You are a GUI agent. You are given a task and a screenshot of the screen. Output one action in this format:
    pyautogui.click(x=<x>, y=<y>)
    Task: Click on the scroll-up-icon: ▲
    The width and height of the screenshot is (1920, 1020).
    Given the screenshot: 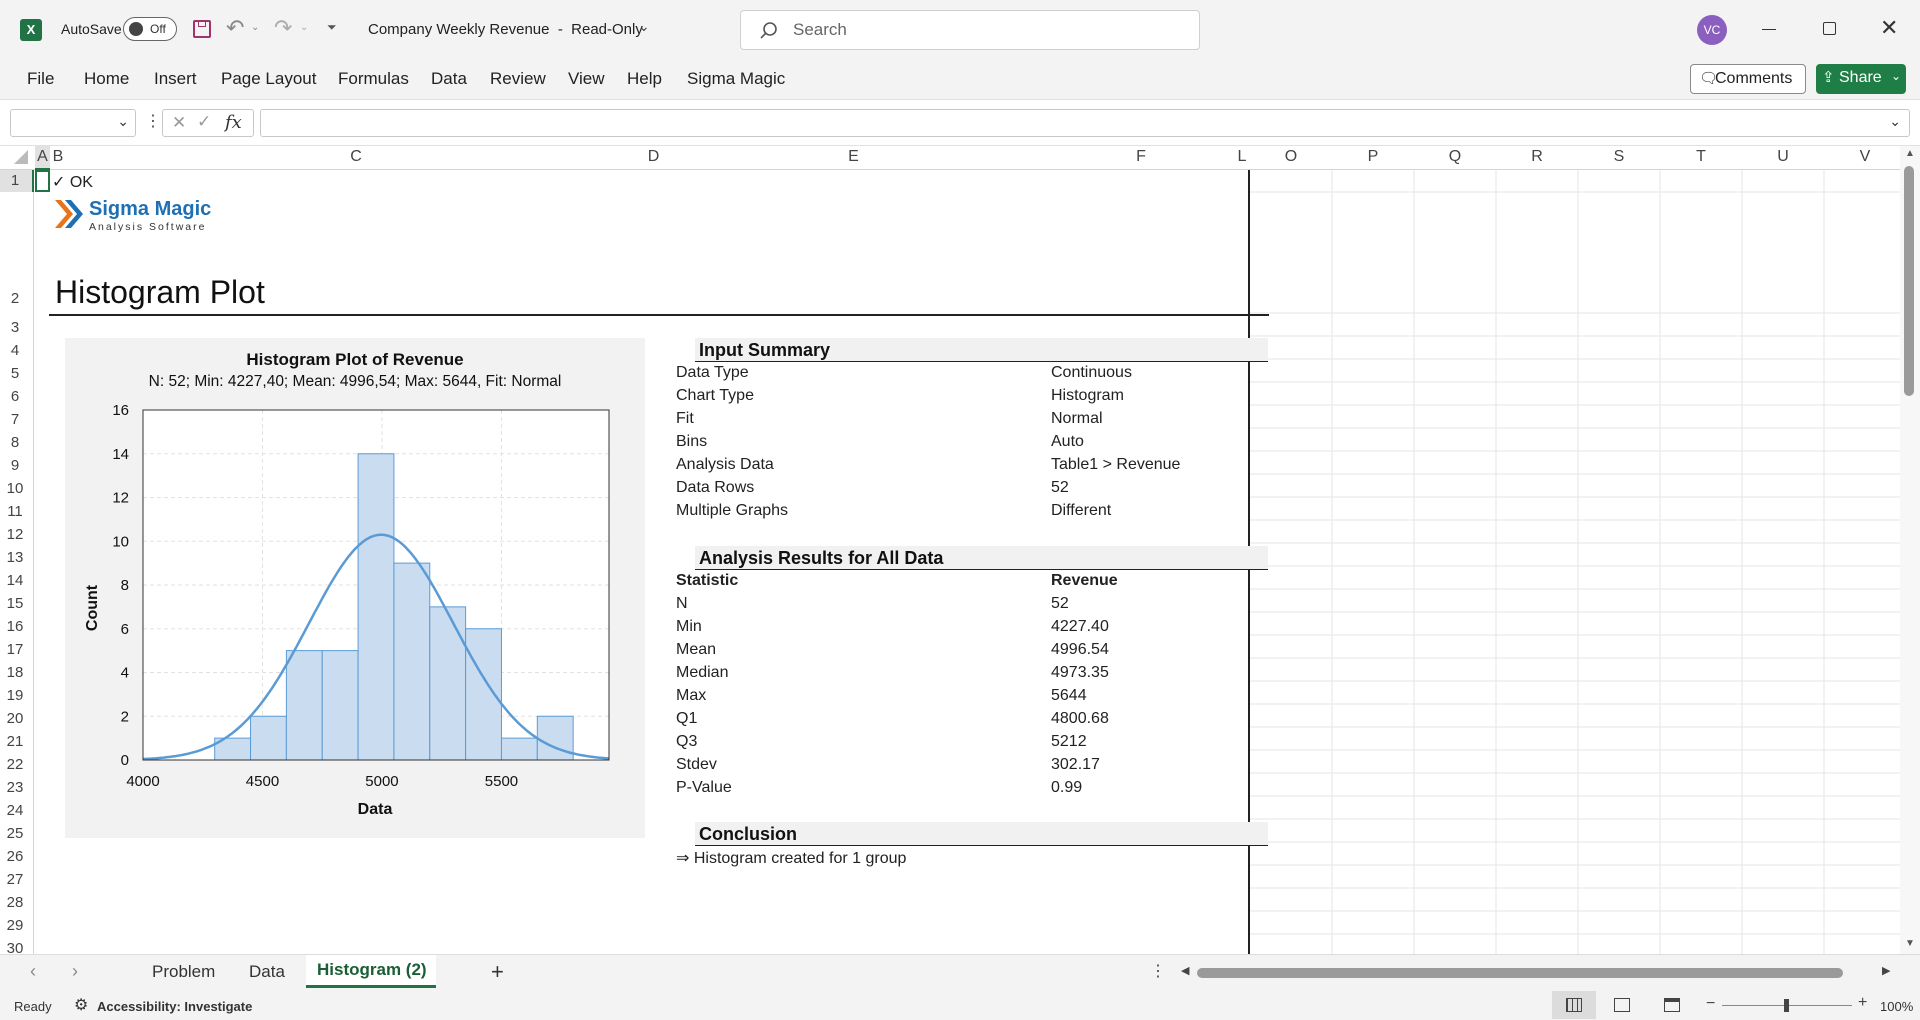 What is the action you would take?
    pyautogui.click(x=1910, y=153)
    